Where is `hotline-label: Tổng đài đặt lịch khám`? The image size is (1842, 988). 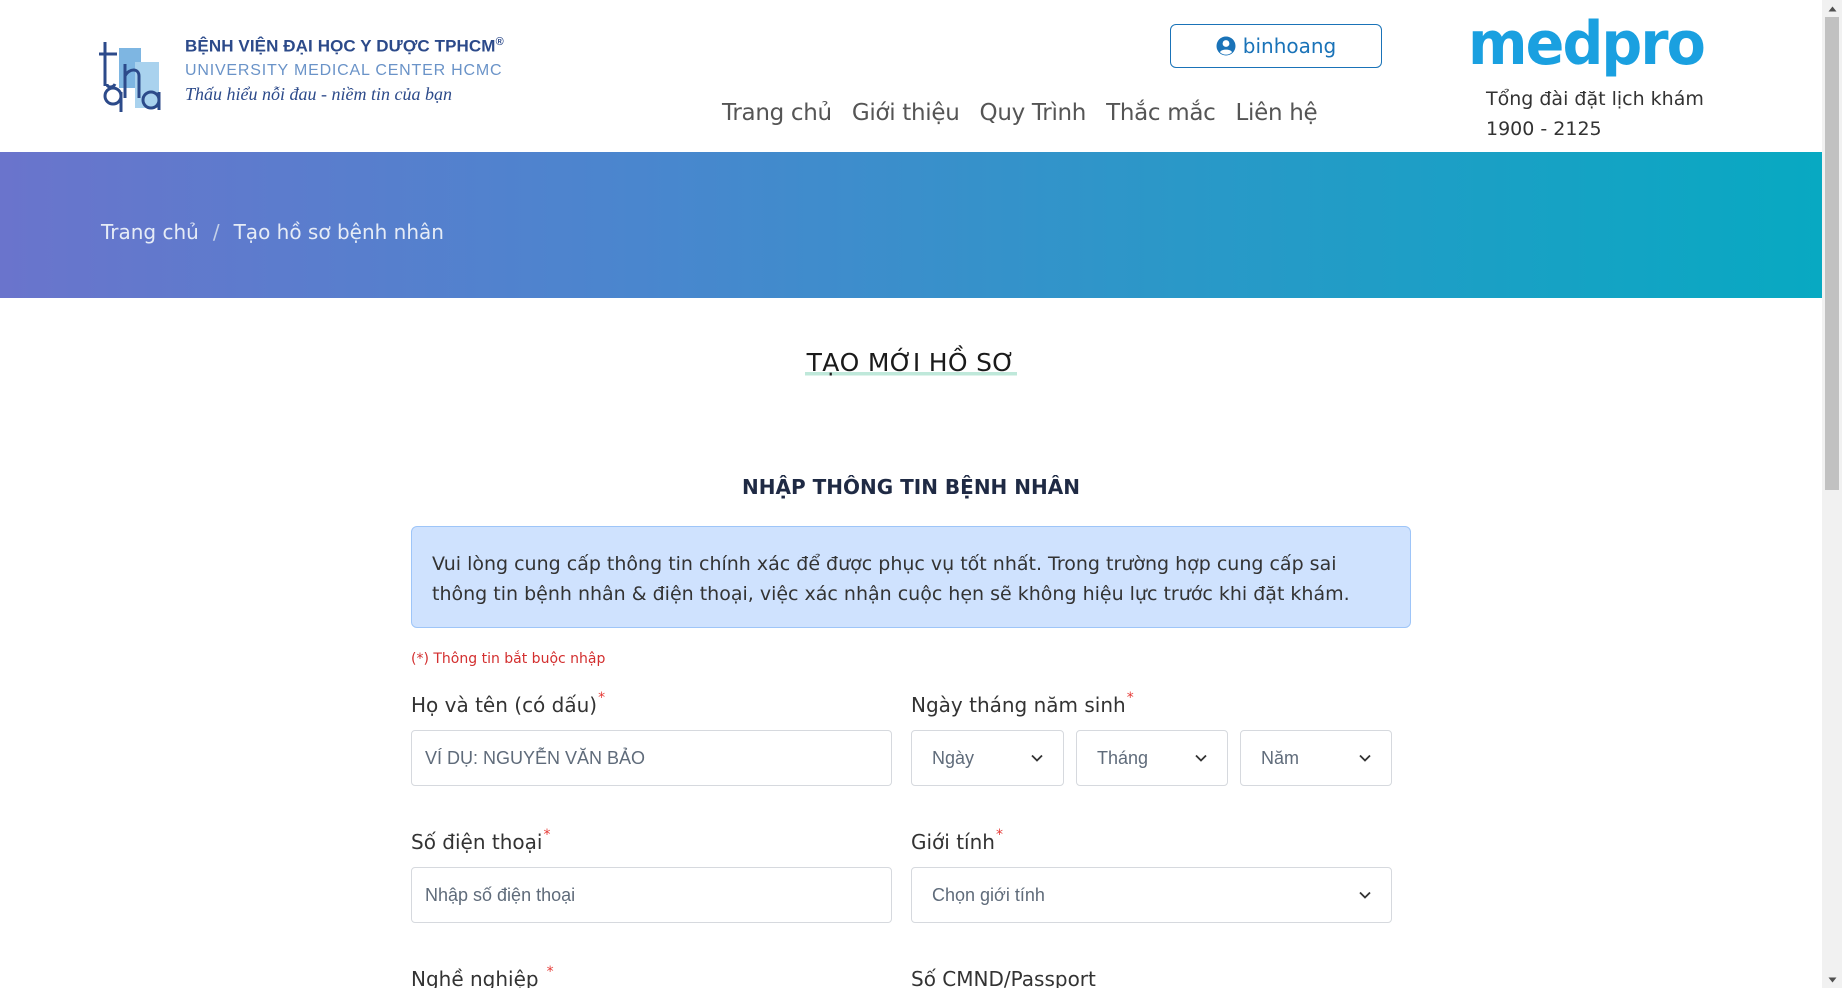 hotline-label: Tổng đài đặt lịch khám is located at coordinates (1595, 99).